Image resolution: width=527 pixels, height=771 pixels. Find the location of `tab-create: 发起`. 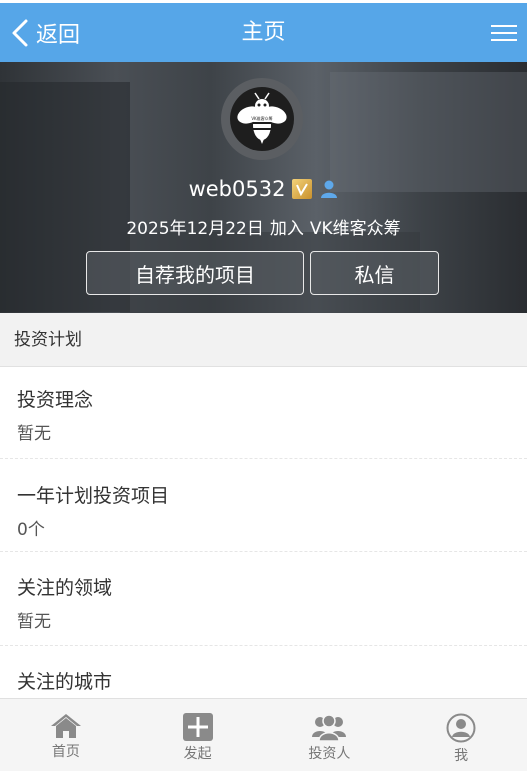

tab-create: 发起 is located at coordinates (198, 735).